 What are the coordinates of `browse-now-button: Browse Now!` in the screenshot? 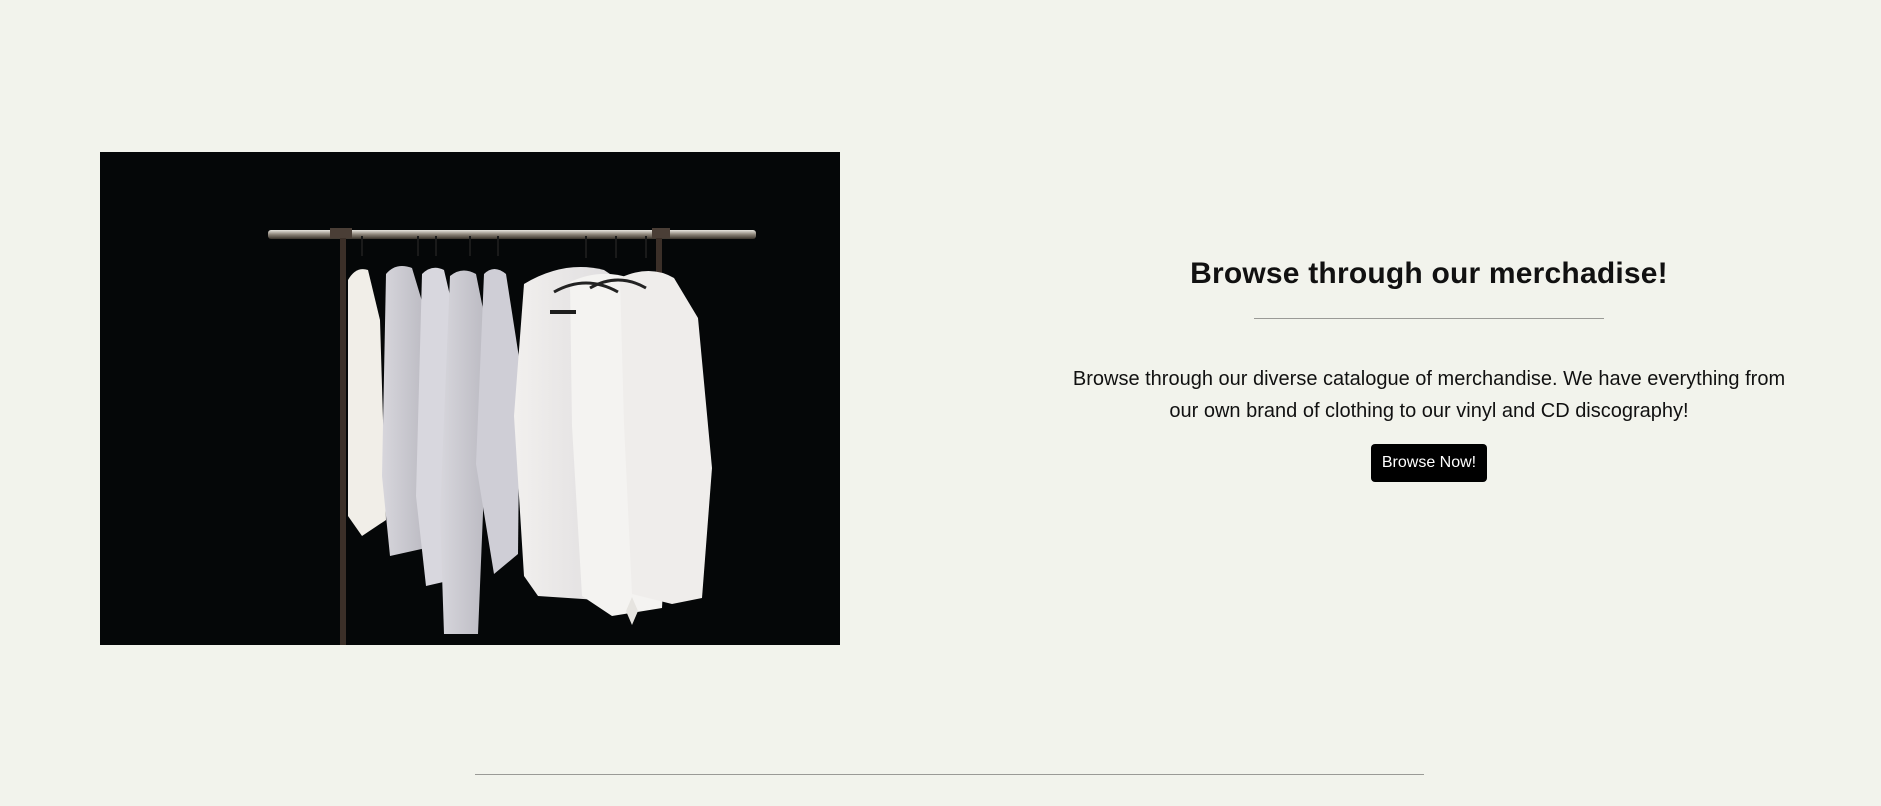 It's located at (1429, 463).